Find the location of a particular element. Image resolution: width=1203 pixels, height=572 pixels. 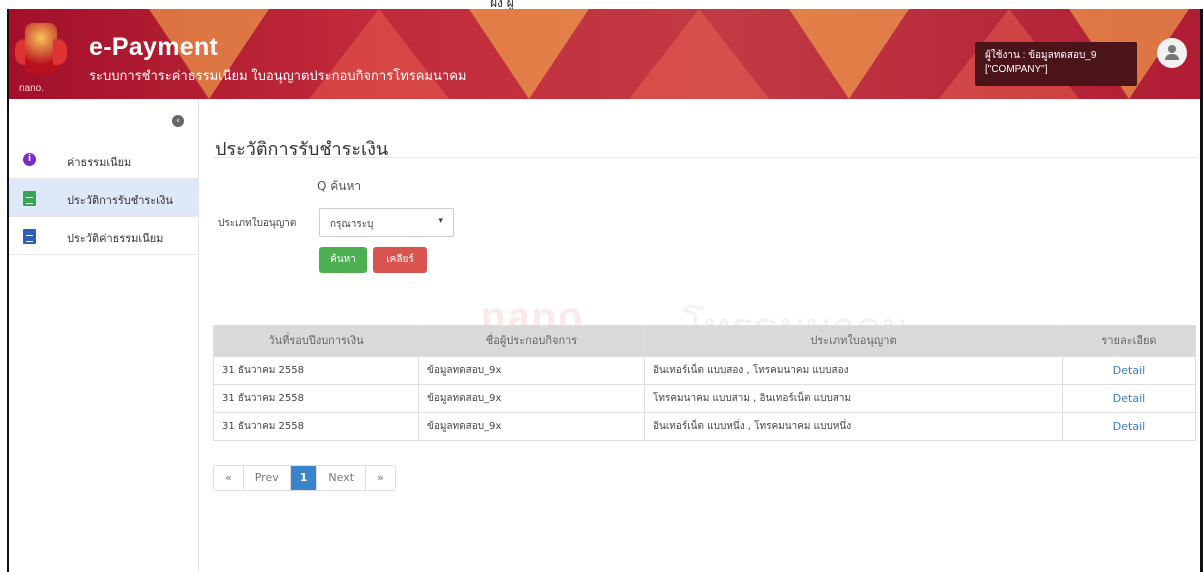

sidebar-item-label: ประวัติค่าธรรมเนียม is located at coordinates (115, 238).